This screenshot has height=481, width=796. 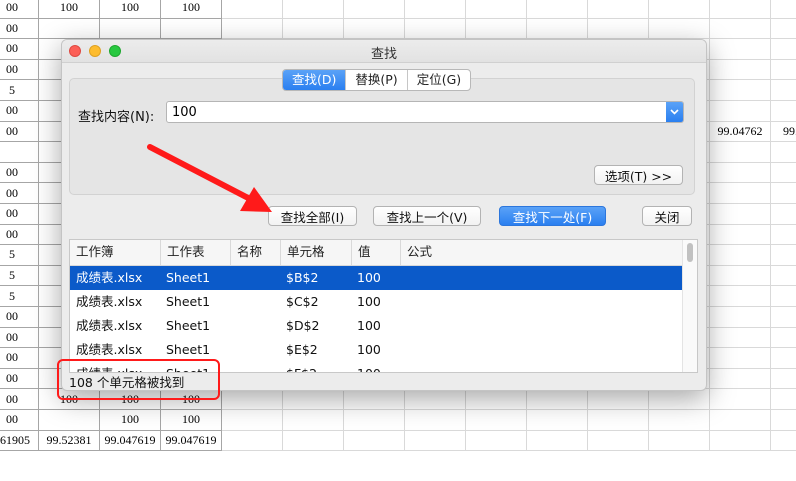 I want to click on column-header-workbook: 工作簿, so click(x=115, y=252).